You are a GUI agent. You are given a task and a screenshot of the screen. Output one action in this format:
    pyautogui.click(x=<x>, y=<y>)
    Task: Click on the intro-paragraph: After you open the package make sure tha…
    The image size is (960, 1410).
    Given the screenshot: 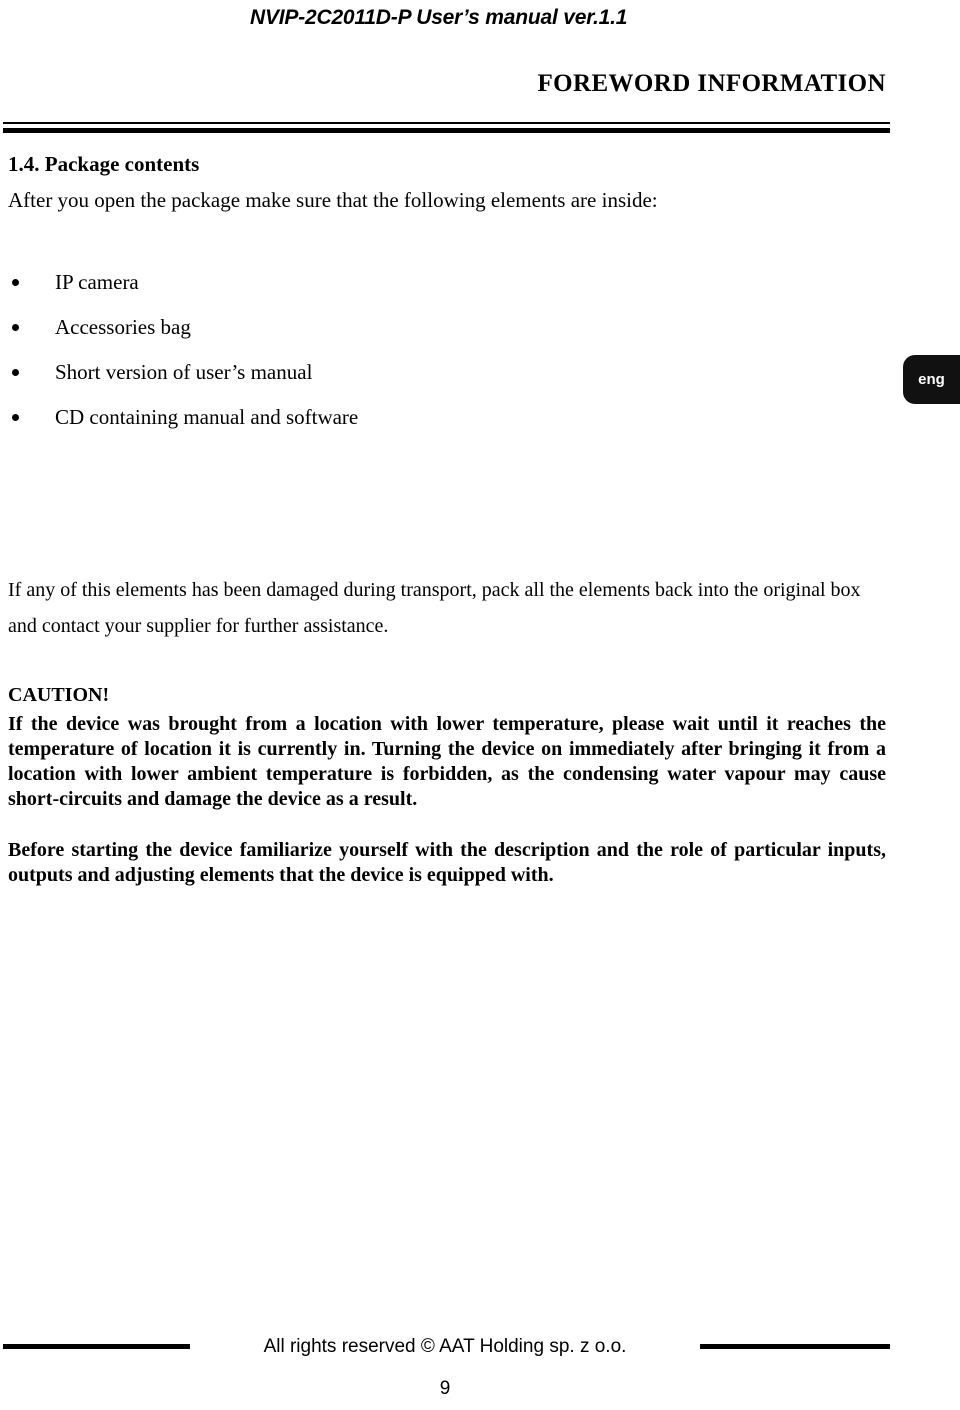 What is the action you would take?
    pyautogui.click(x=333, y=200)
    